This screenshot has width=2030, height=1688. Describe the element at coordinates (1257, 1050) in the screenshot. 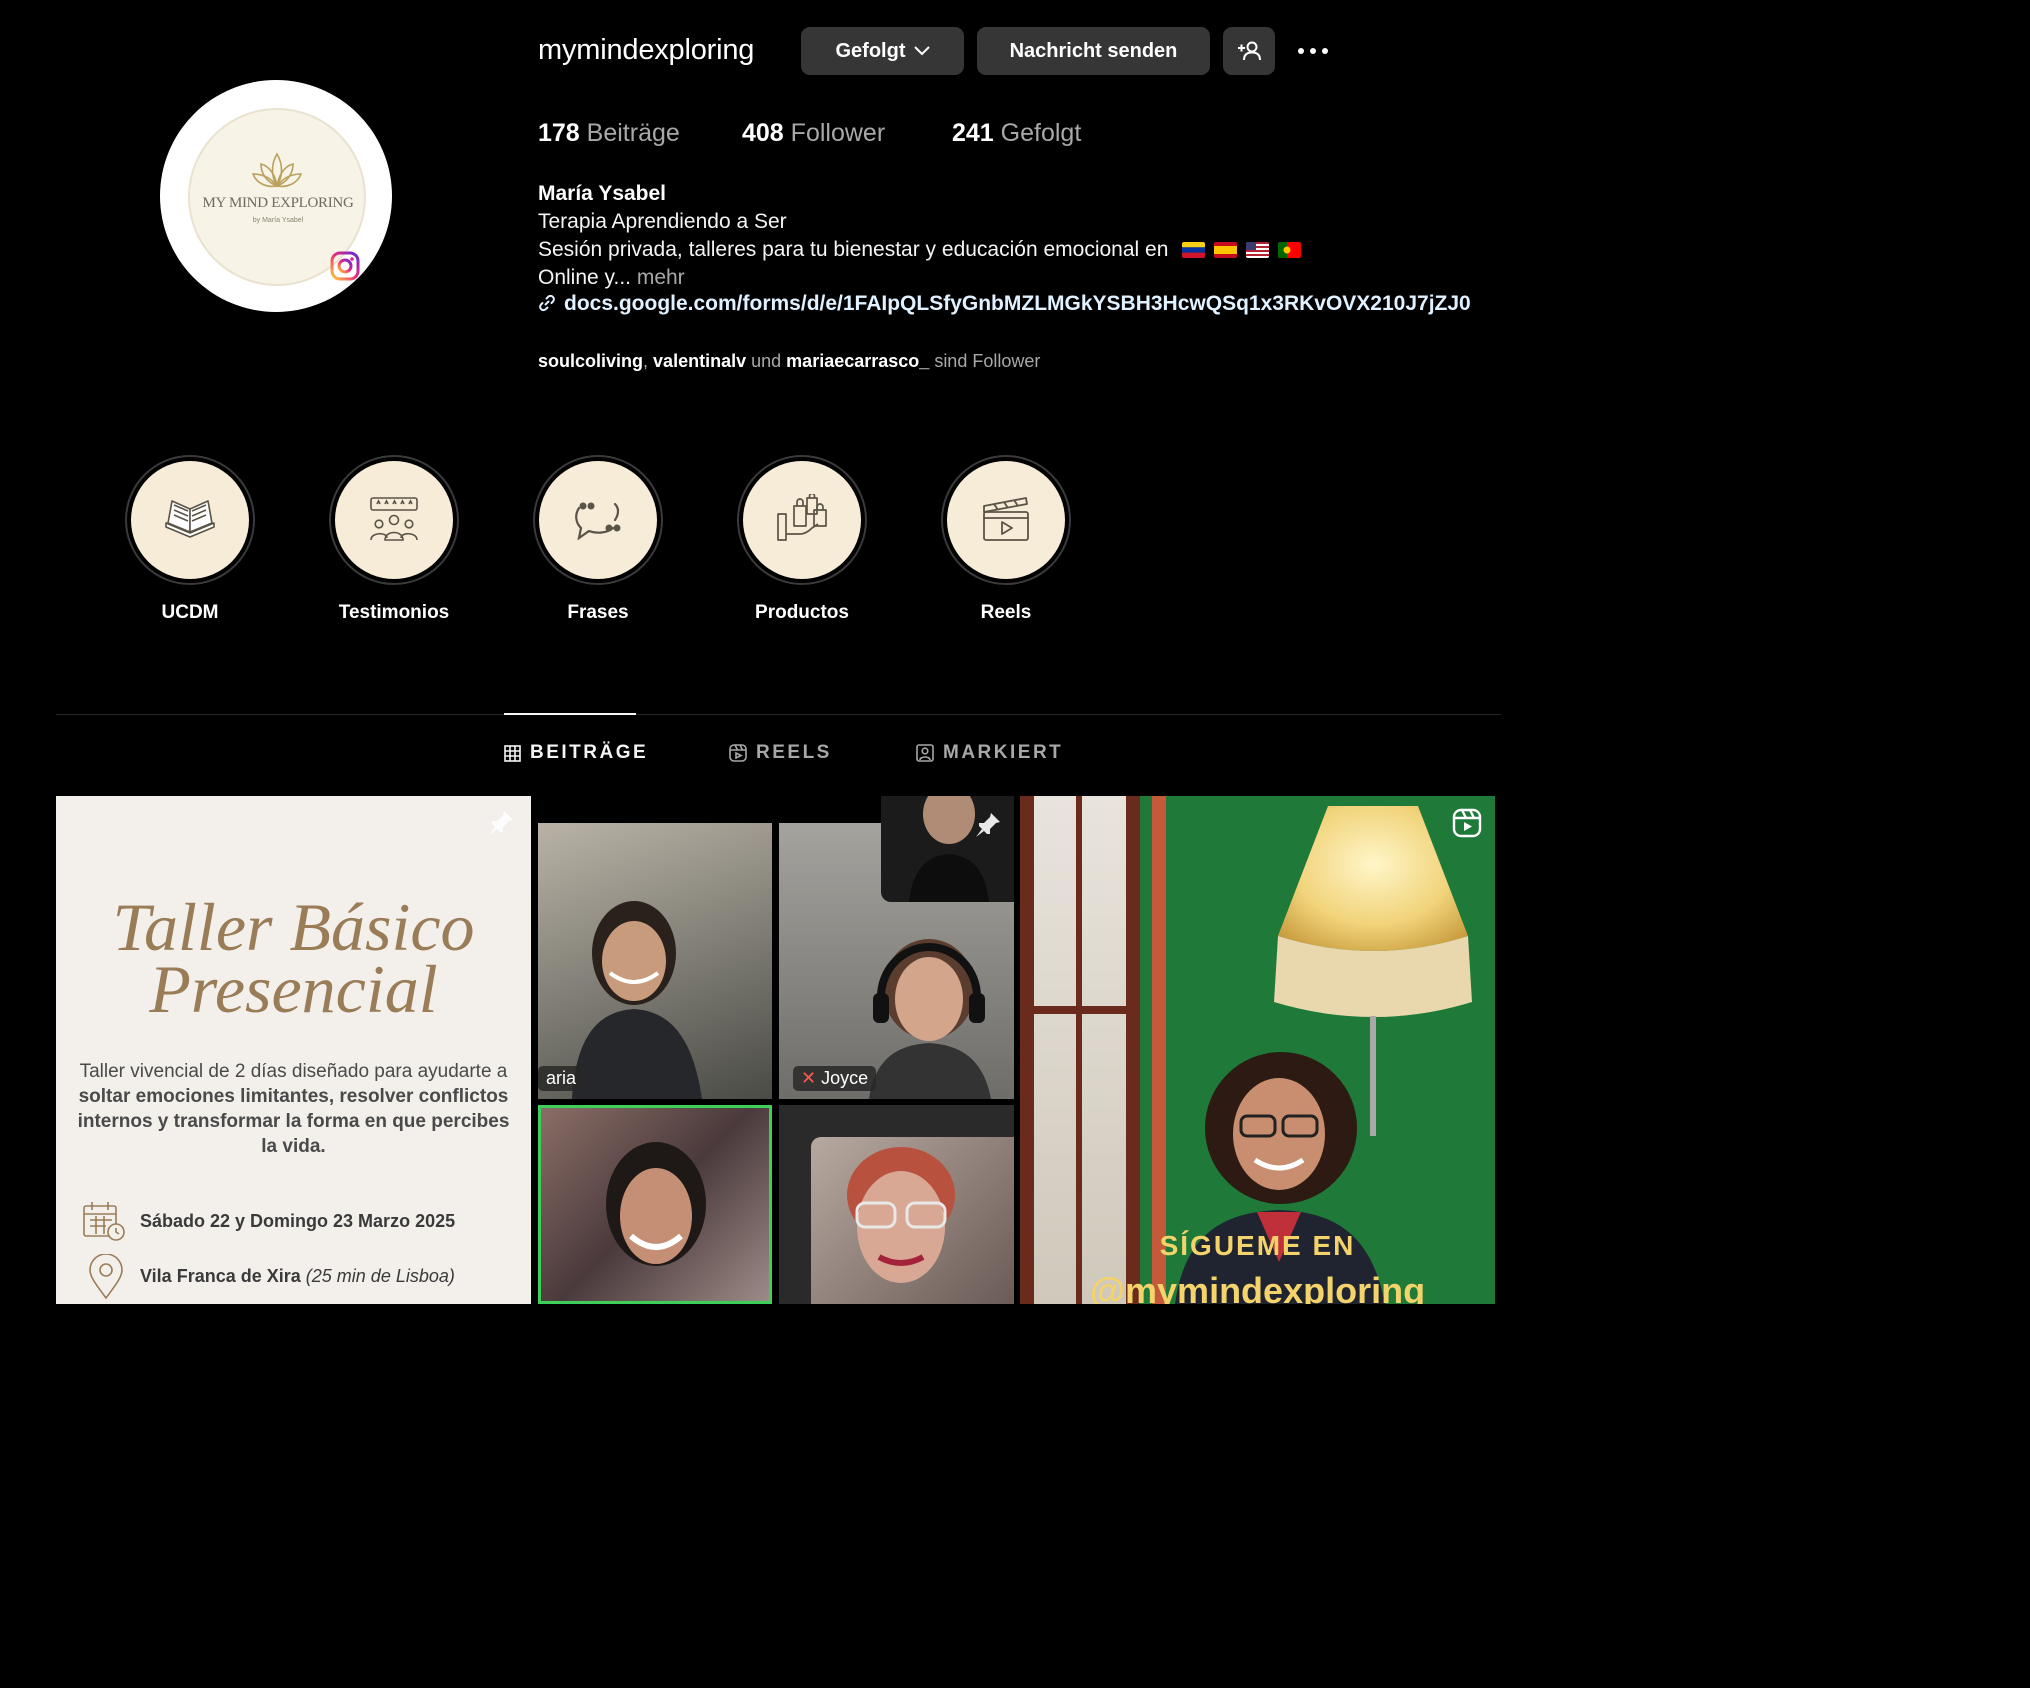

I see `post-tile-reel: SÍGUEME EN @mymindexploring` at that location.